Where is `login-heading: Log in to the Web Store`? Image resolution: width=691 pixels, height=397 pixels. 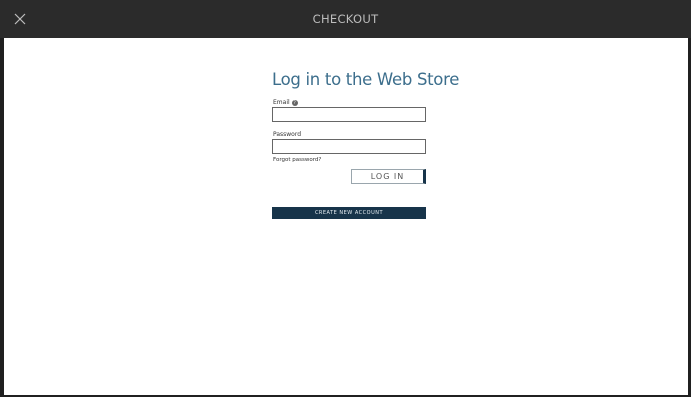 login-heading: Log in to the Web Store is located at coordinates (366, 79).